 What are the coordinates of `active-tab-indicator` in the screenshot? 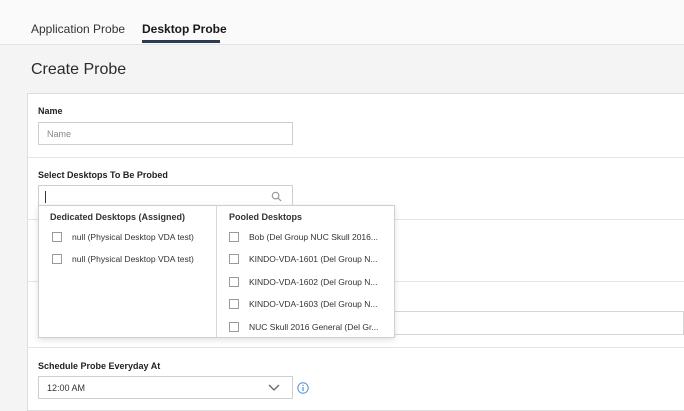 It's located at (181, 41).